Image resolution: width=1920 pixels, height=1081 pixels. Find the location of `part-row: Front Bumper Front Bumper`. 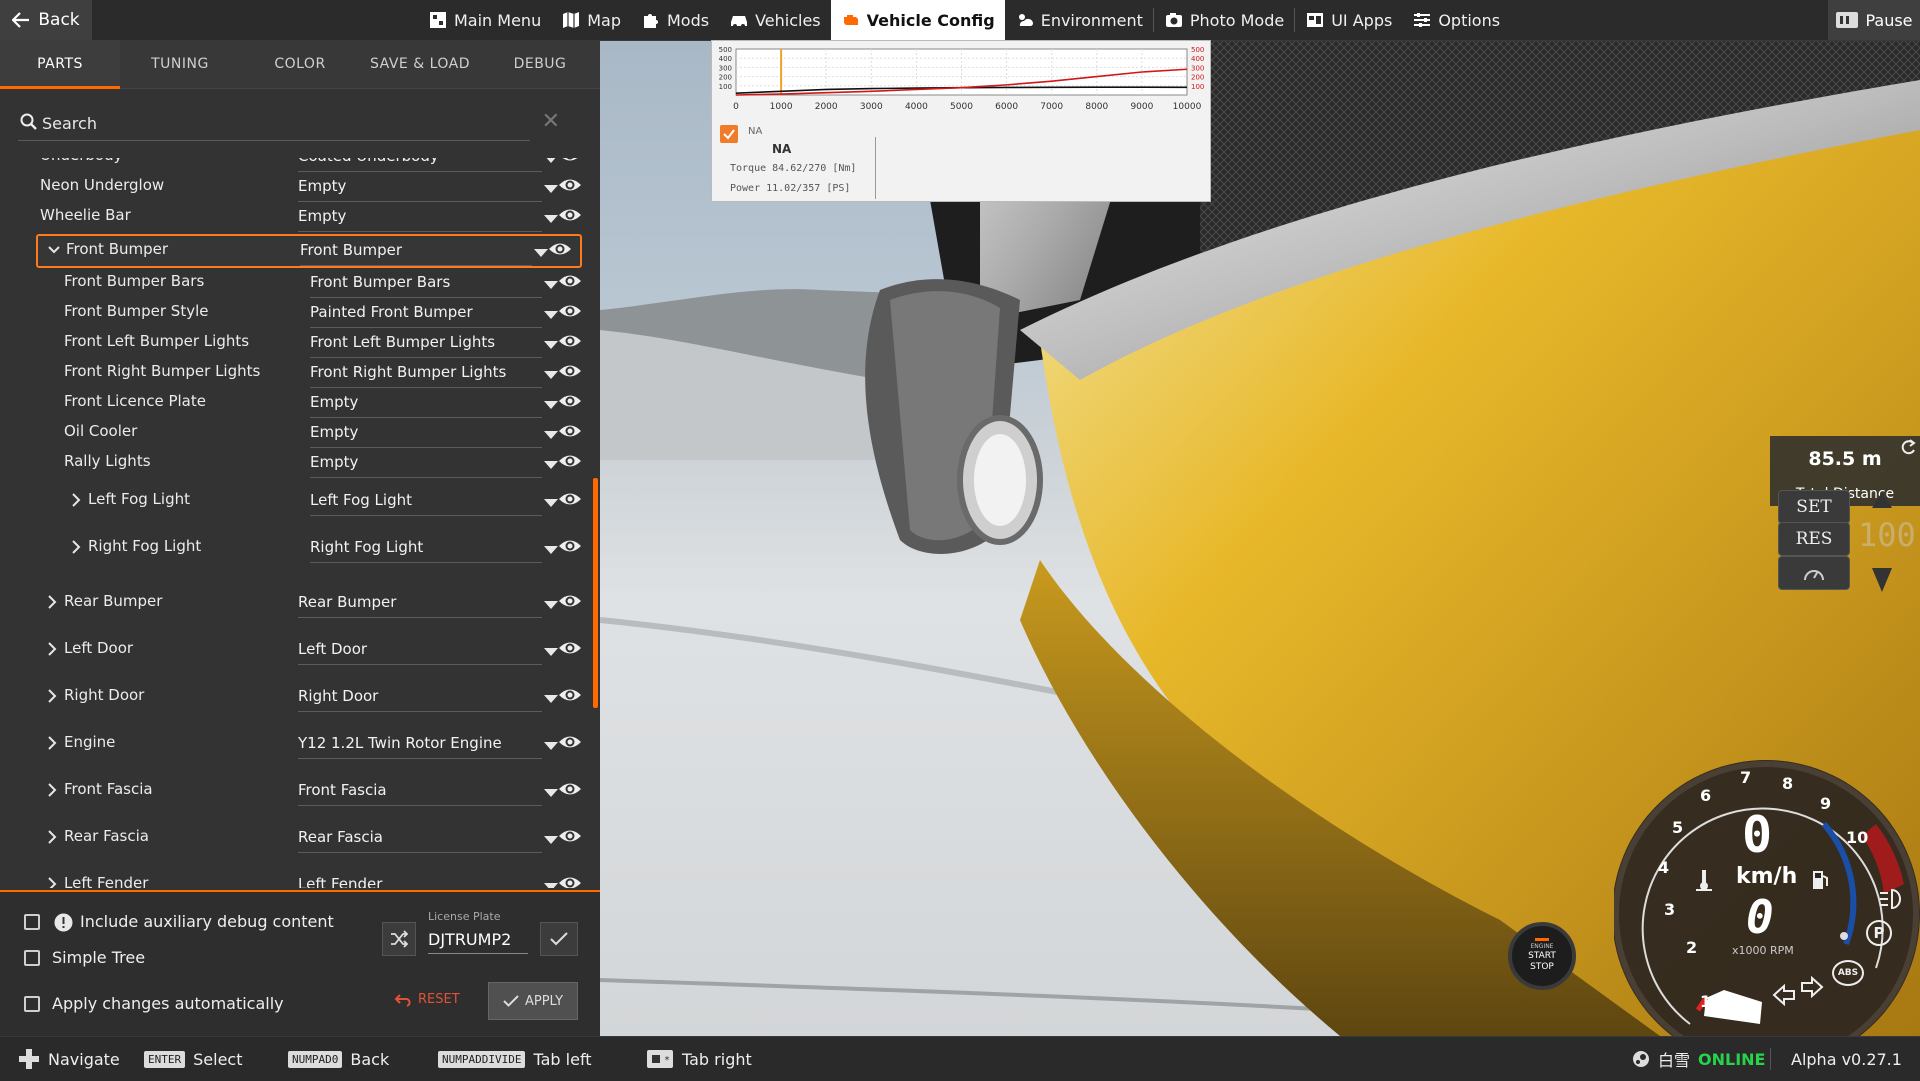

part-row: Front Bumper Front Bumper is located at coordinates (309, 251).